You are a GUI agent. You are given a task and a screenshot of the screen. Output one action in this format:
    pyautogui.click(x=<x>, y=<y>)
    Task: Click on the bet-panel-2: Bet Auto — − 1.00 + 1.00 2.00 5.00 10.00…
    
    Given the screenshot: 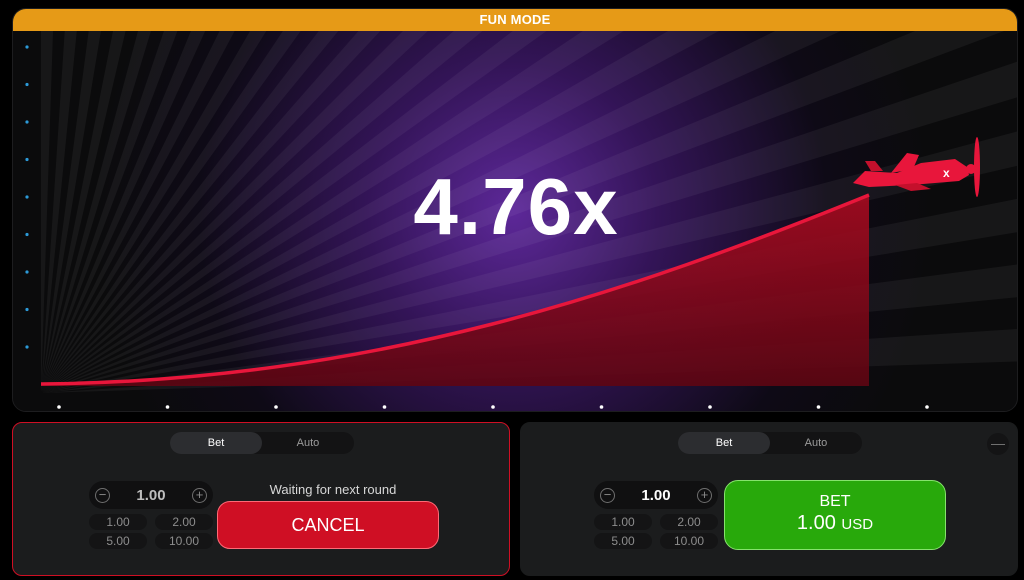 What is the action you would take?
    pyautogui.click(x=769, y=499)
    